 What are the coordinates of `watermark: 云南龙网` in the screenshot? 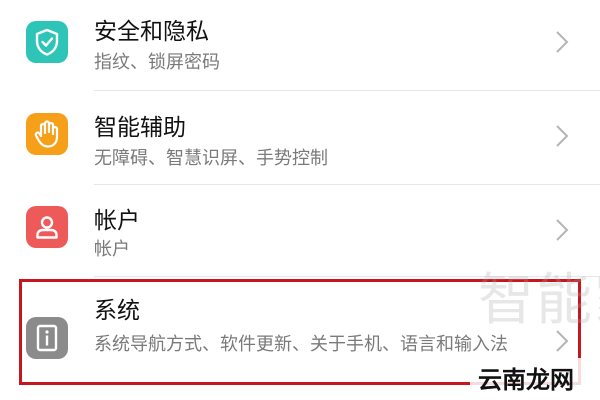 It's located at (526, 377).